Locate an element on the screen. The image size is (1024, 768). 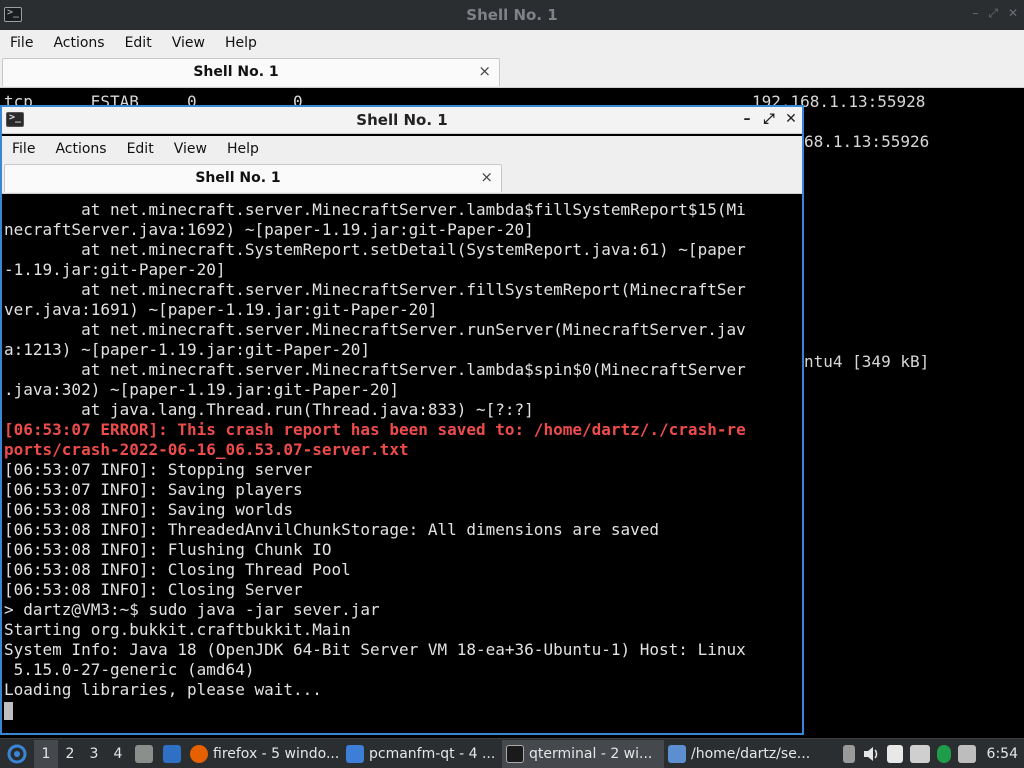
terminal-line: [06:53:08 INFO]: Closing Server is located at coordinates (153, 589).